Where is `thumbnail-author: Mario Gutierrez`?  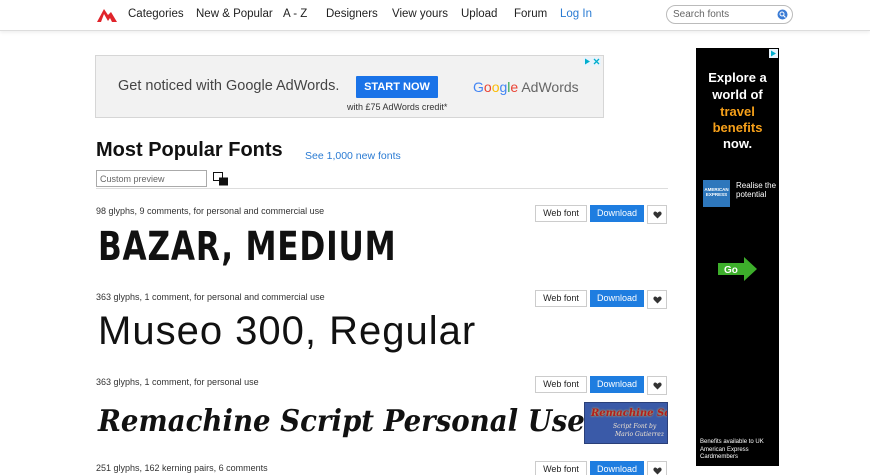
thumbnail-author: Mario Gutierrez is located at coordinates (640, 434).